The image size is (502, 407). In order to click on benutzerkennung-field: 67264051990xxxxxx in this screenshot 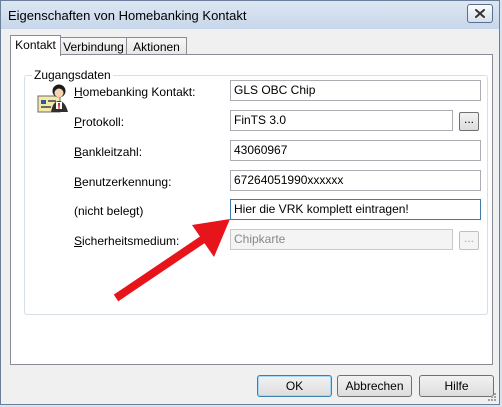, I will do `click(355, 180)`.